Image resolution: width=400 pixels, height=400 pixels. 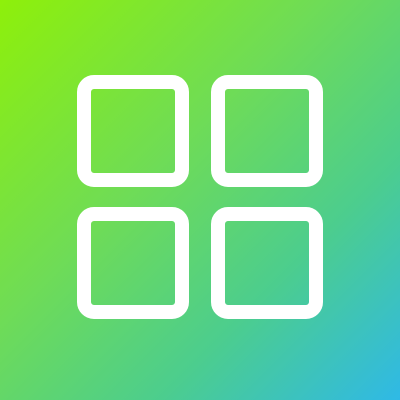 What do you see at coordinates (267, 131) in the screenshot?
I see `grid-square-top-right` at bounding box center [267, 131].